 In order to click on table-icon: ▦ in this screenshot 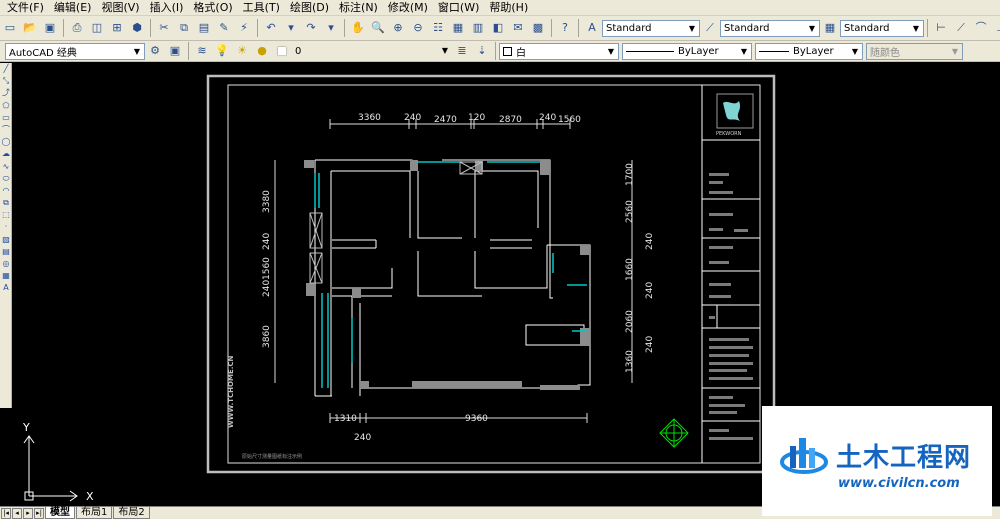, I will do `click(6, 276)`.